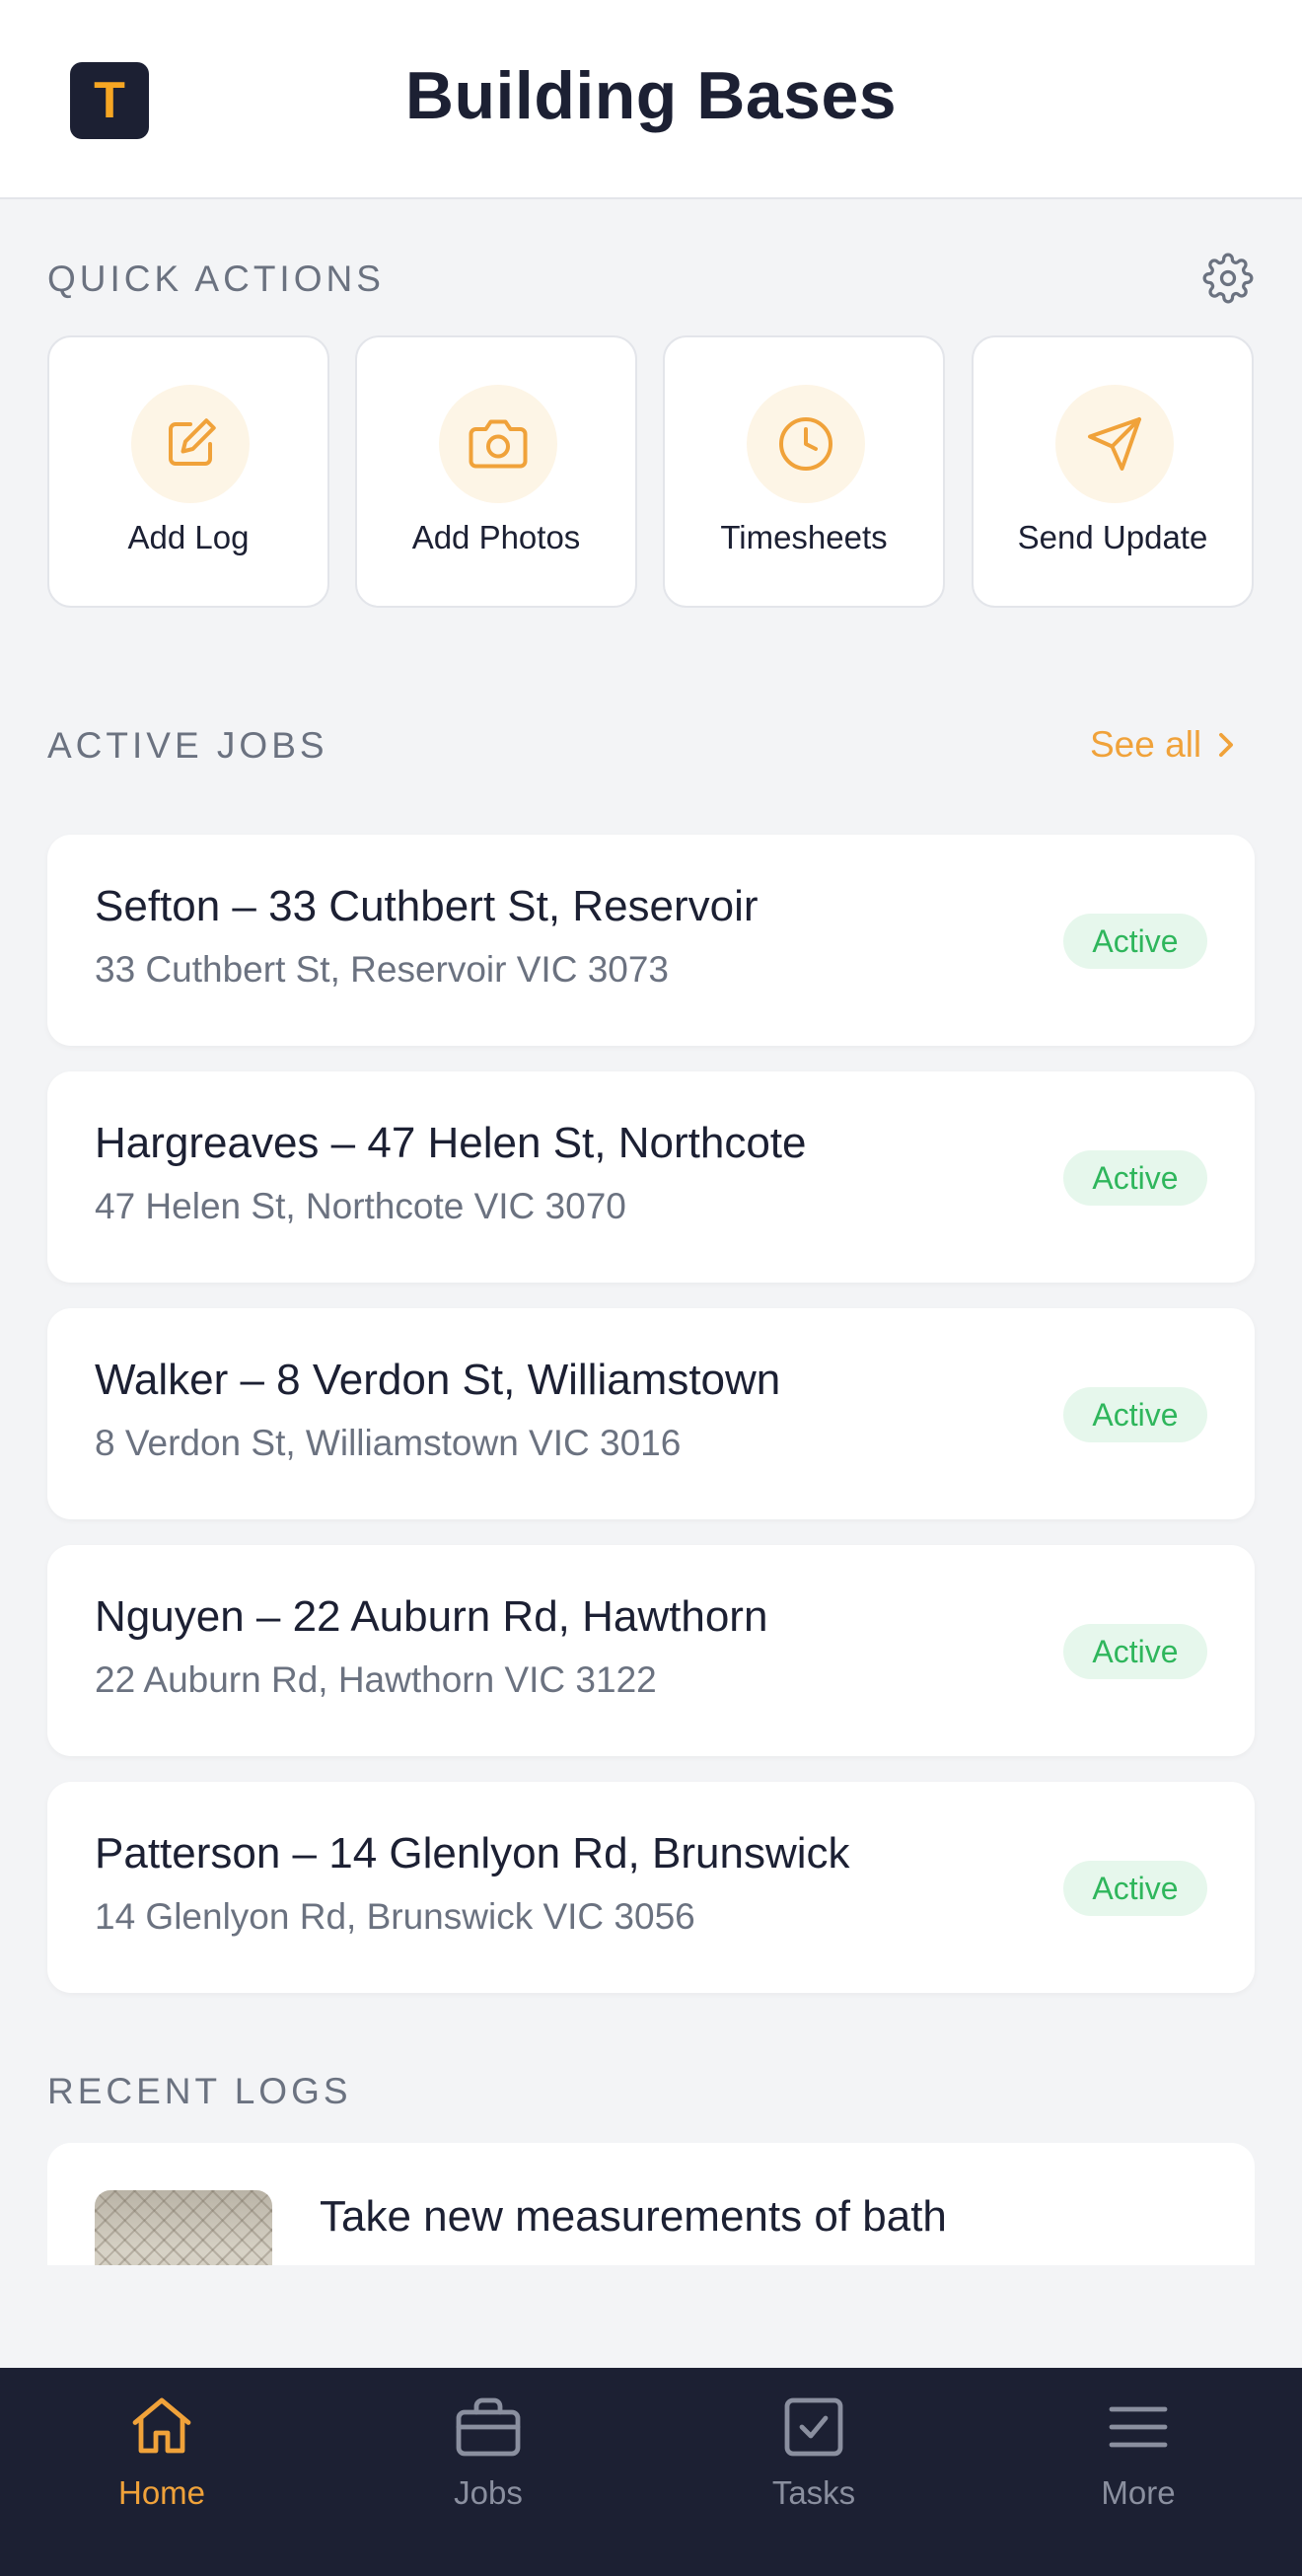  I want to click on nav-item-more: More, so click(1138, 2461).